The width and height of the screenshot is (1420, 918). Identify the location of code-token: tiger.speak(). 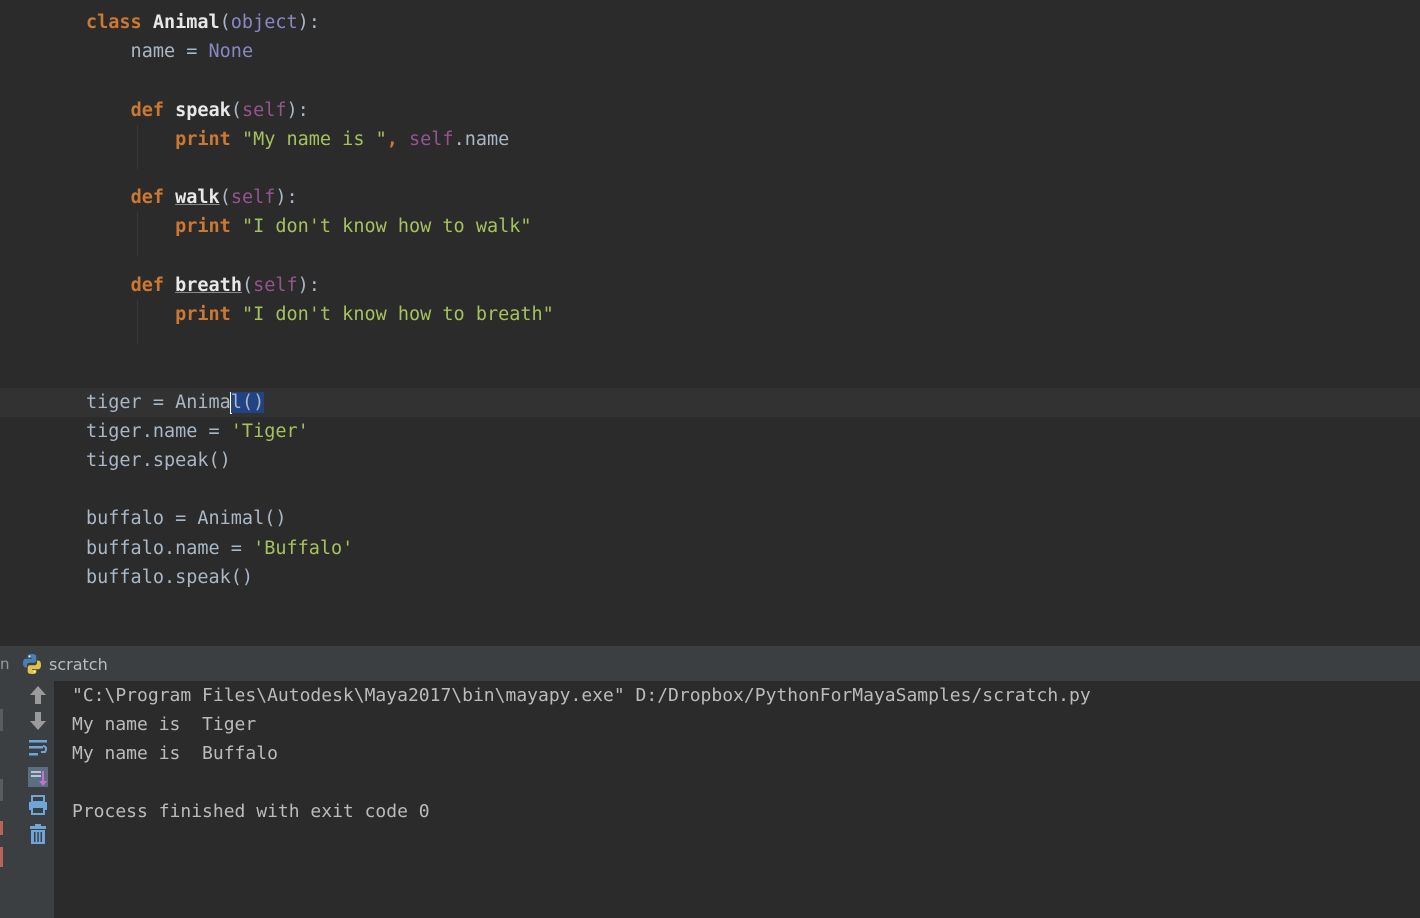
(158, 460).